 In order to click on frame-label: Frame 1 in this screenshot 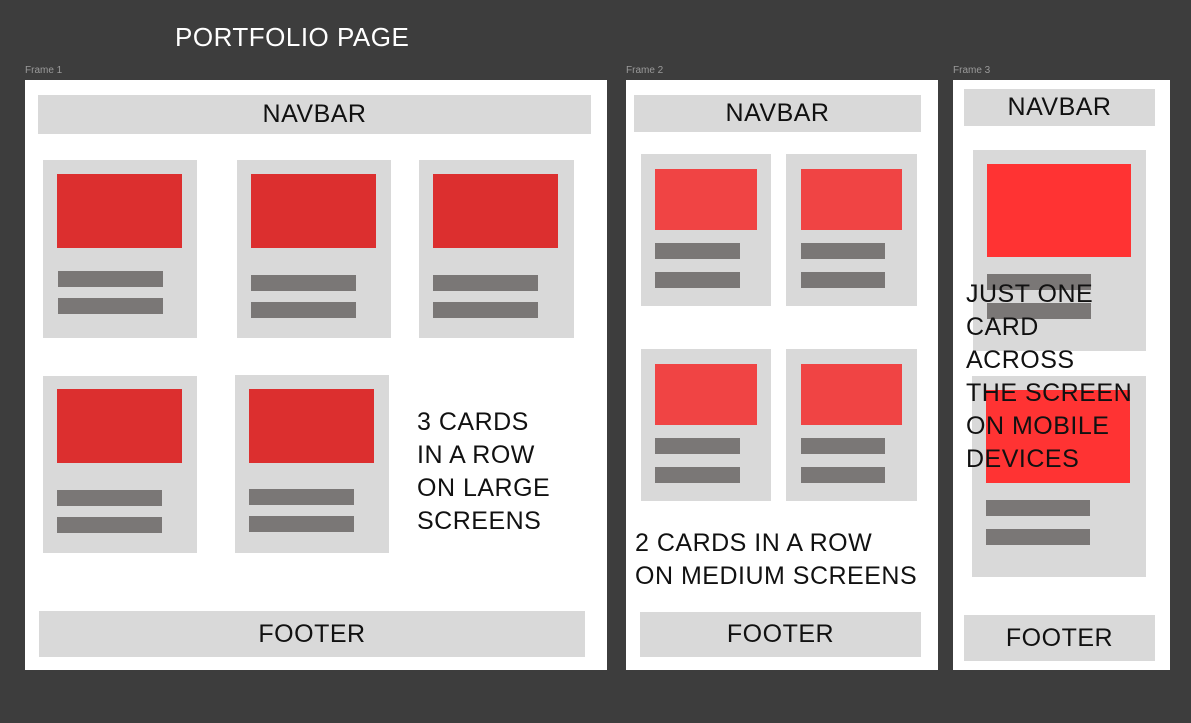, I will do `click(44, 70)`.